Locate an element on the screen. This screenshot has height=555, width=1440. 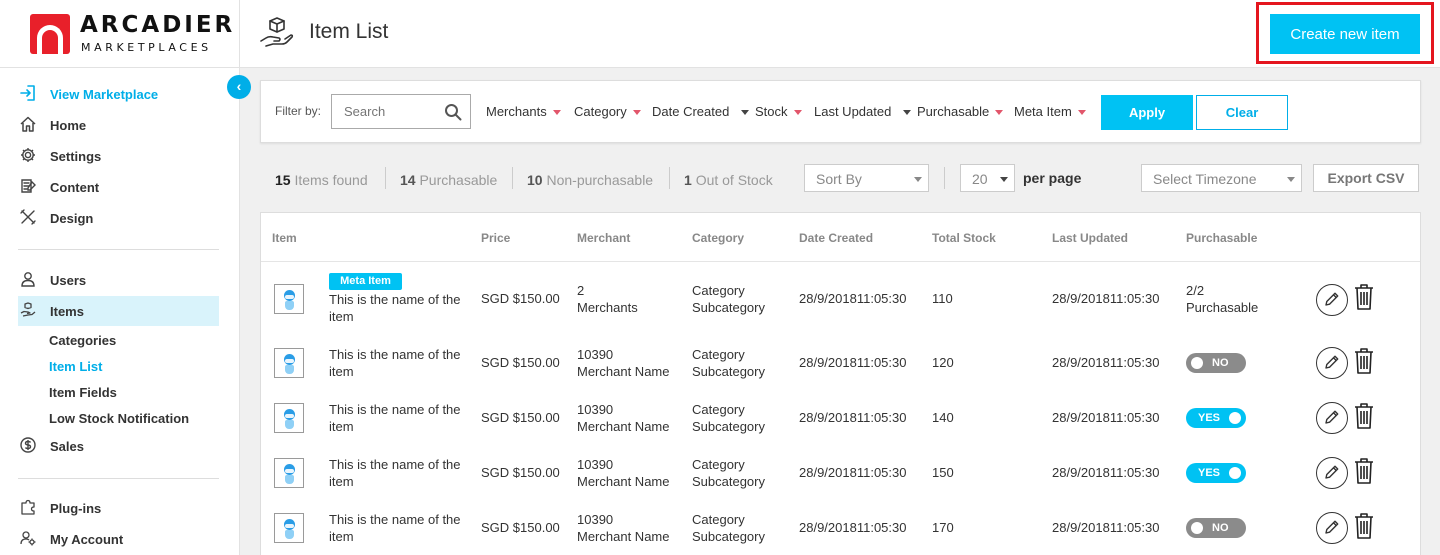
stat-divider is located at coordinates (512, 178).